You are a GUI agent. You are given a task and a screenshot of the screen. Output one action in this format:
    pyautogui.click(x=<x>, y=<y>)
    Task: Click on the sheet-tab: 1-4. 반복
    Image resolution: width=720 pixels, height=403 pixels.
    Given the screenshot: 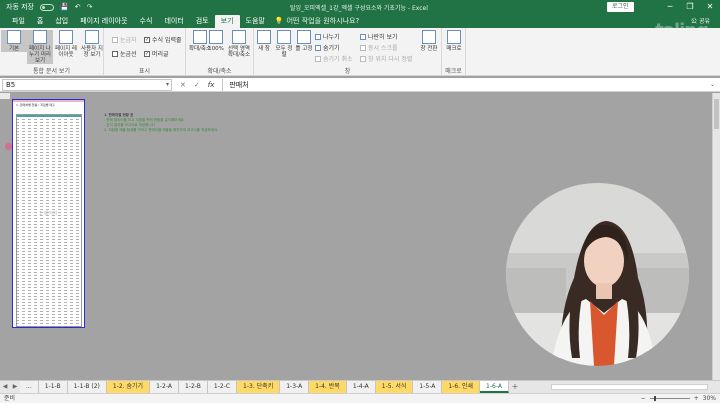 What is the action you would take?
    pyautogui.click(x=328, y=387)
    